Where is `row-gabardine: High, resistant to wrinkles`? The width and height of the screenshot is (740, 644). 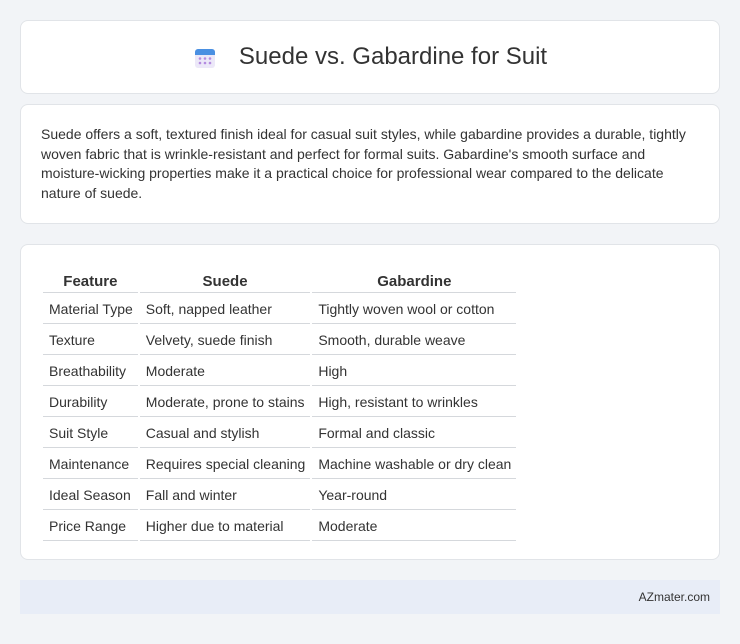
row-gabardine: High, resistant to wrinkles is located at coordinates (414, 402).